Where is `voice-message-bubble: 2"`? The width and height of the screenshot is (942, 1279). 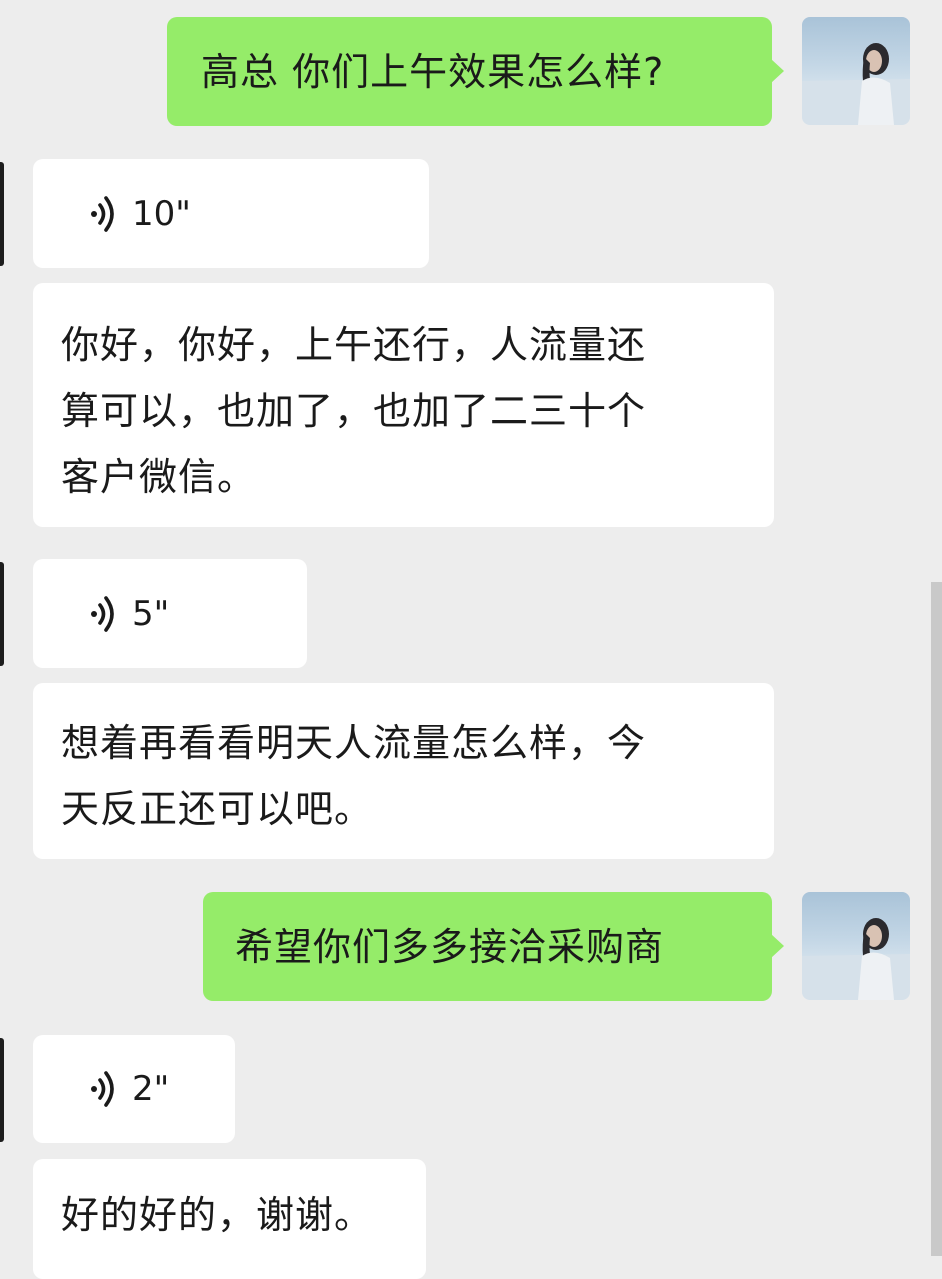
voice-message-bubble: 2" is located at coordinates (134, 1089).